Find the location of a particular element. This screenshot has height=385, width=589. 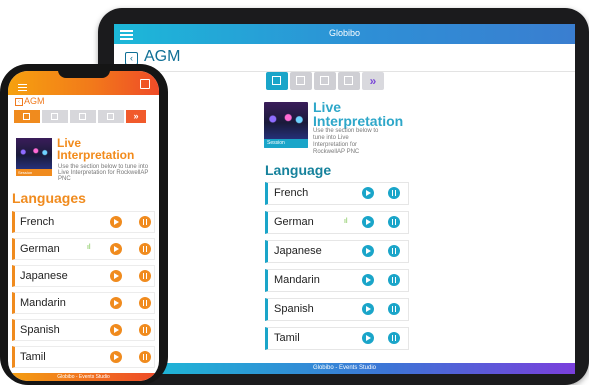

language-section-title: Language is located at coordinates (298, 170).